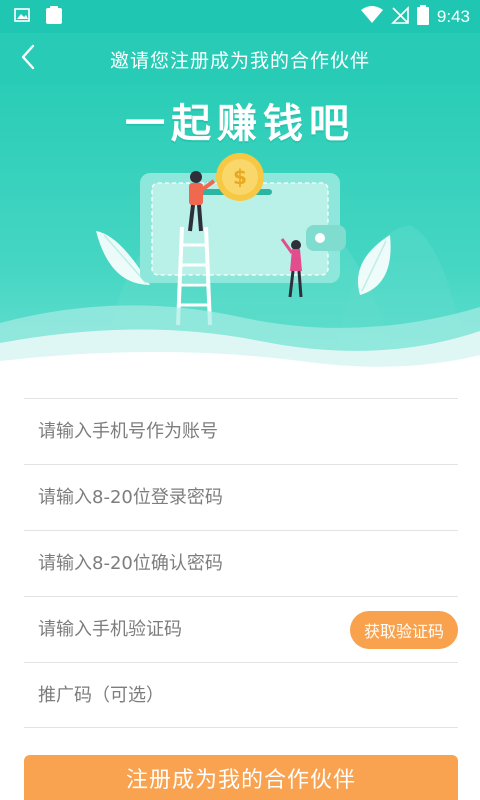 The image size is (480, 800). I want to click on image-icon, so click(22, 17).